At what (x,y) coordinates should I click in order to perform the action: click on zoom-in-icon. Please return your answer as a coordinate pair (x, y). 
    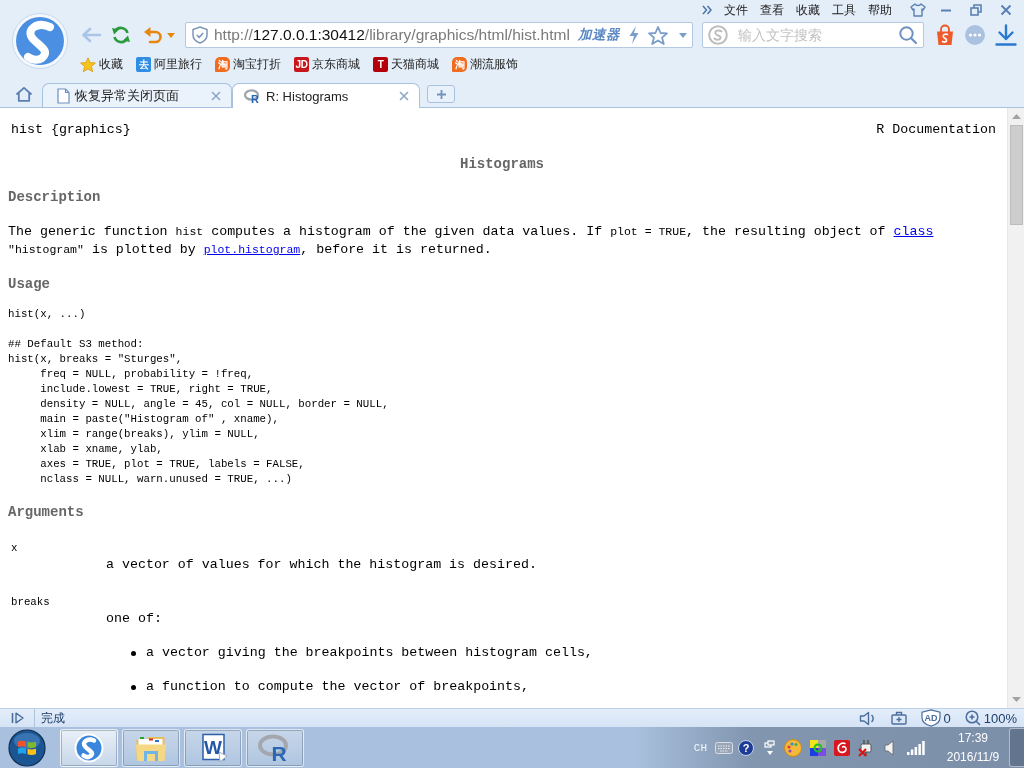
    Looking at the image, I should click on (972, 718).